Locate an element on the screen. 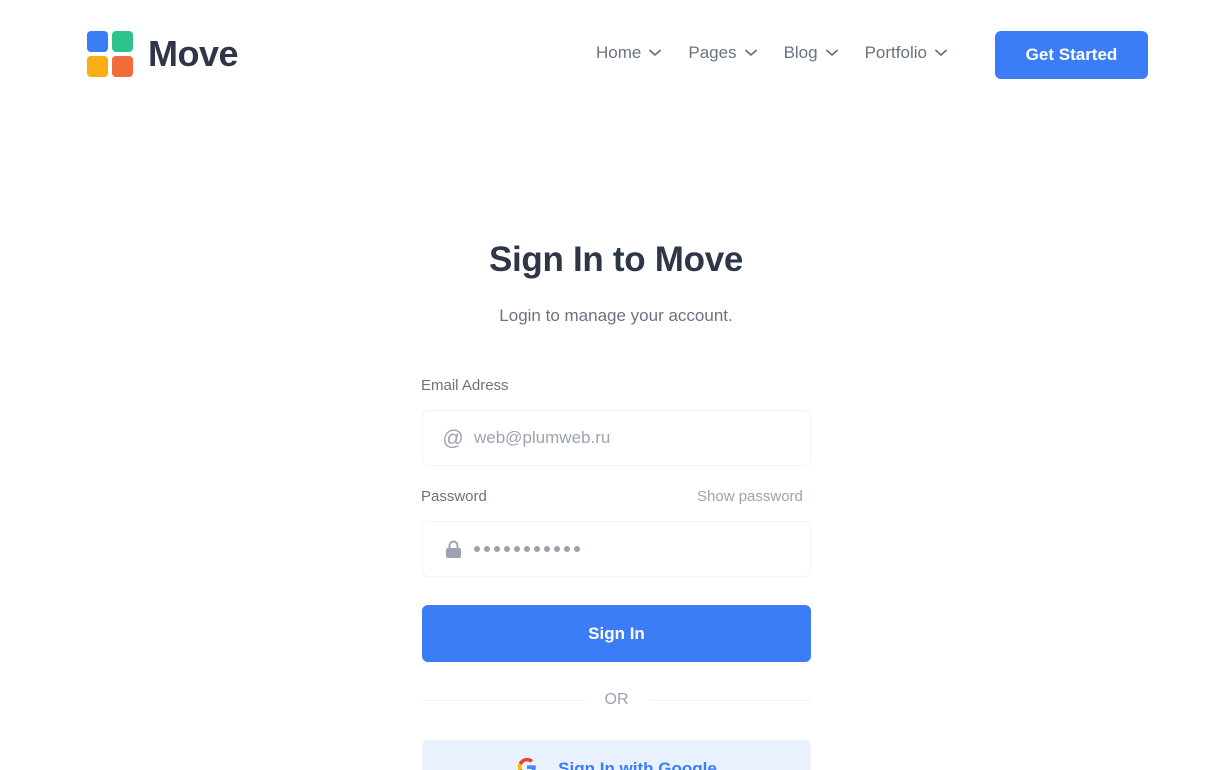 The image size is (1232, 770). lock-icon is located at coordinates (453, 549).